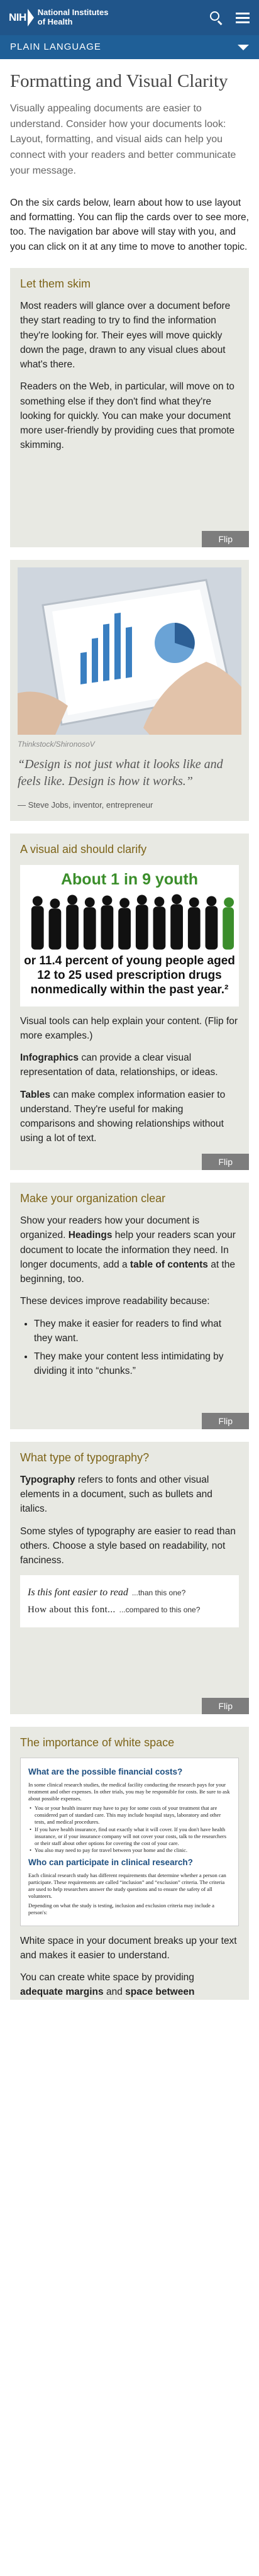  What do you see at coordinates (129, 879) in the screenshot?
I see `infographic-headline: About 1 in 9 youth` at bounding box center [129, 879].